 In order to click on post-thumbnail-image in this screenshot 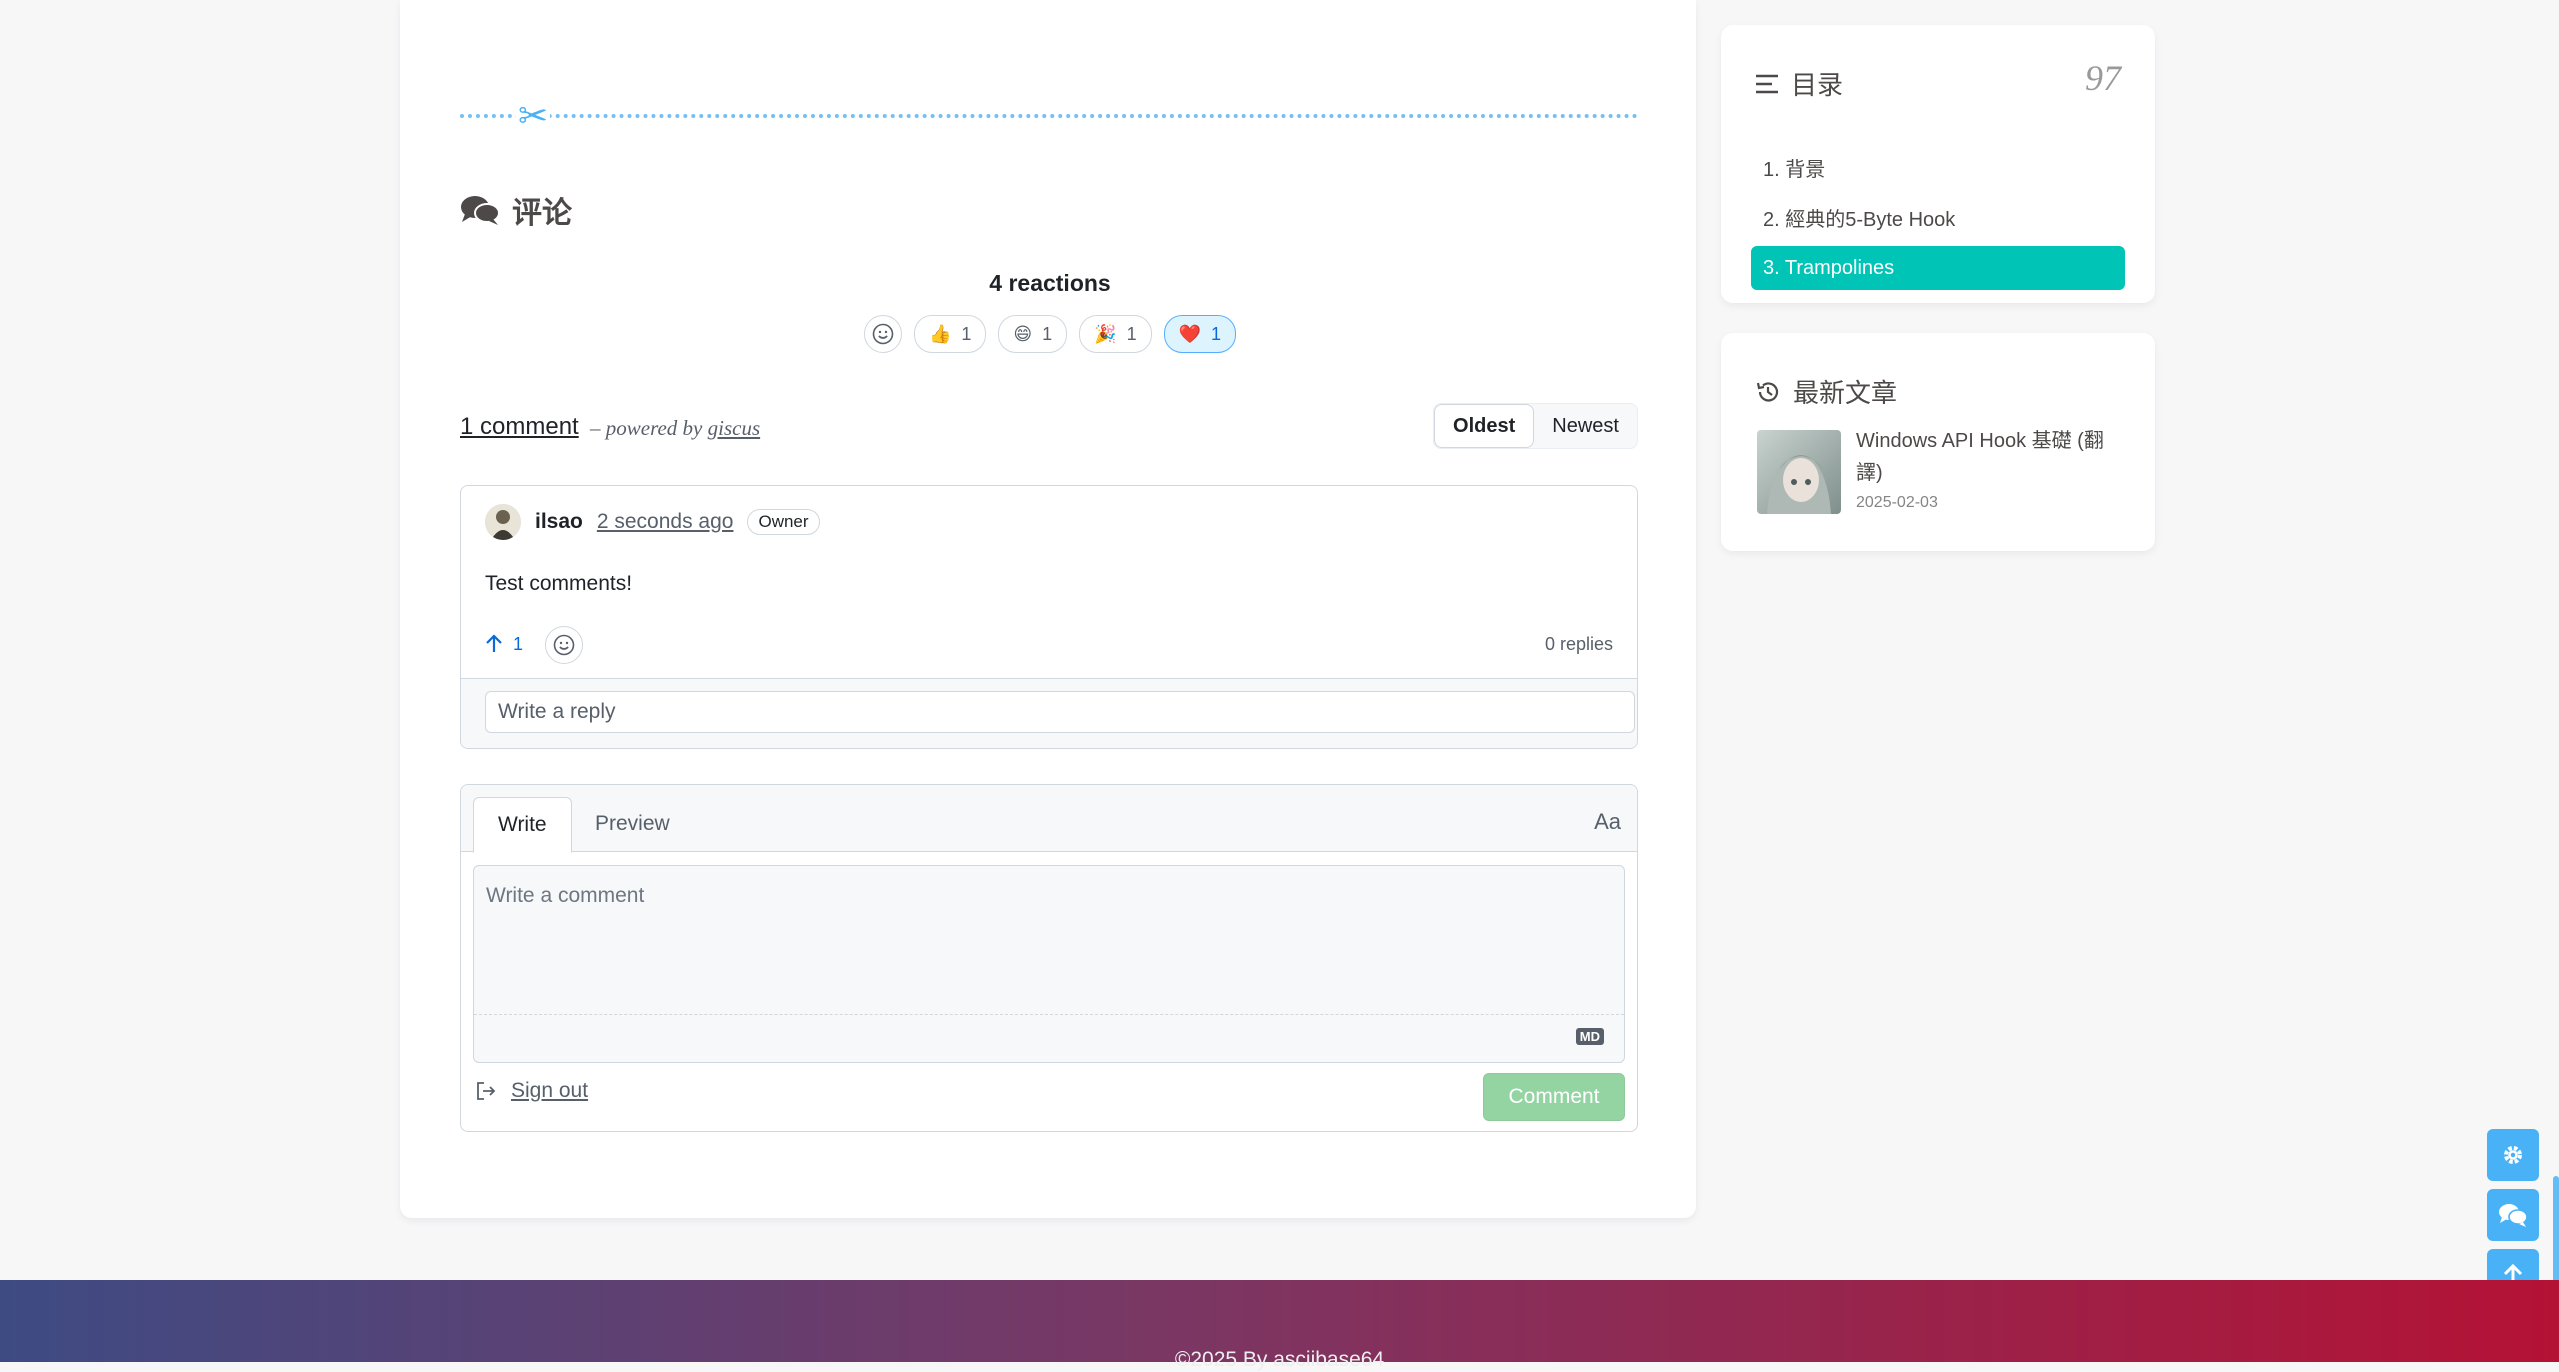, I will do `click(1799, 472)`.